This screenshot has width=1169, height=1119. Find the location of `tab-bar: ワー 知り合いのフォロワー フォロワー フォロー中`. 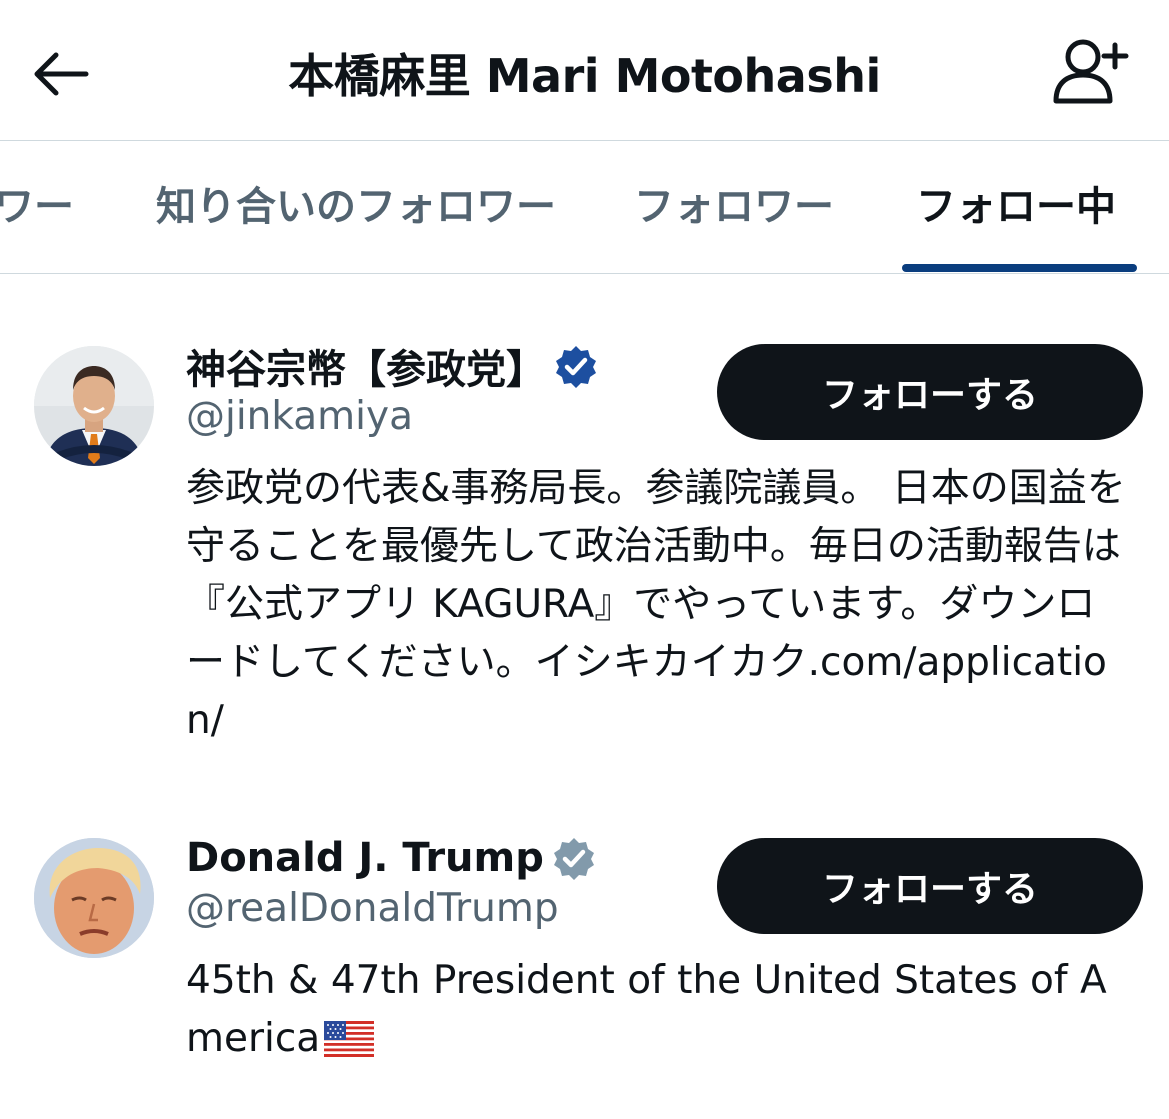

tab-bar: ワー 知り合いのフォロワー フォロワー フォロー中 is located at coordinates (584, 207).